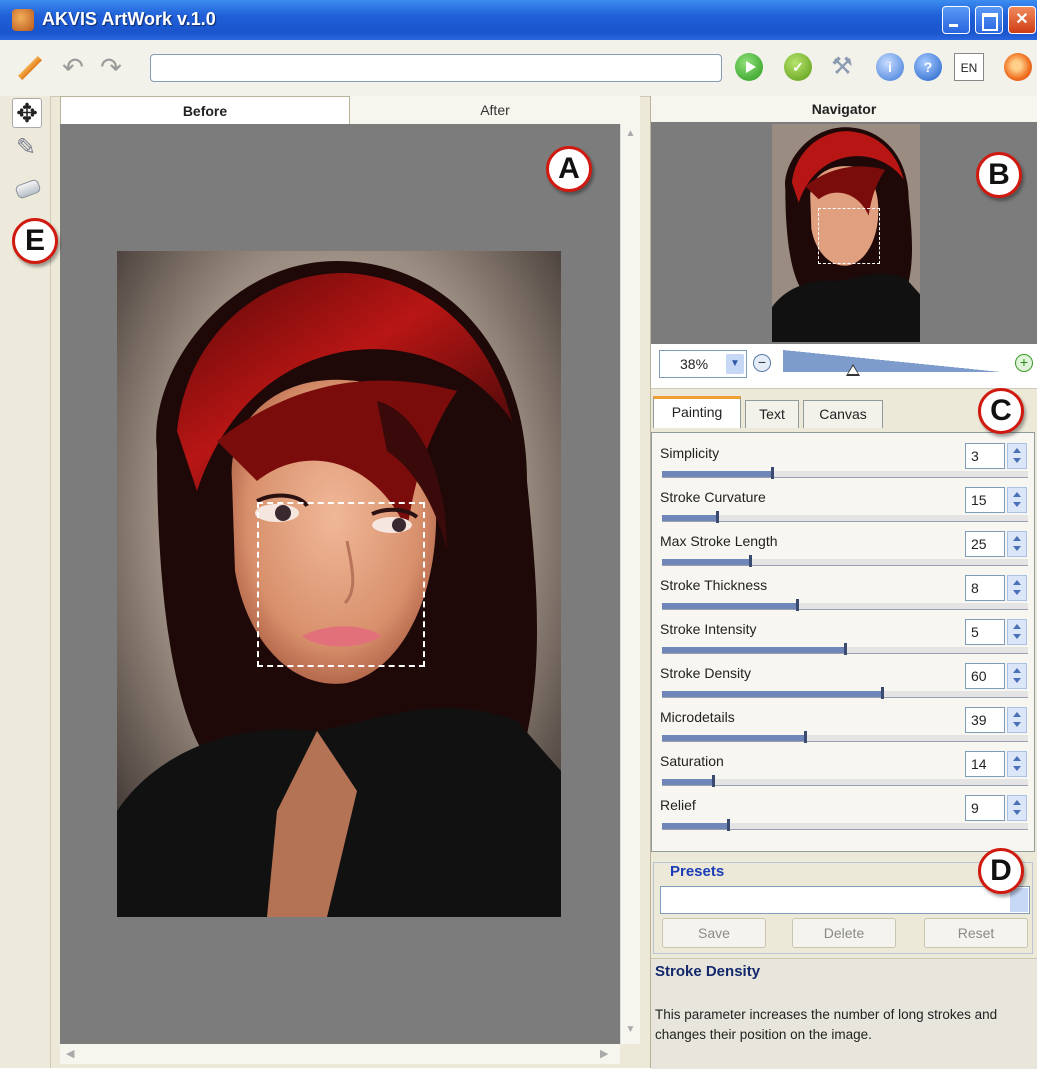 The image size is (1037, 1069). I want to click on parameter-row: Stroke Curvature 15, so click(845, 503).